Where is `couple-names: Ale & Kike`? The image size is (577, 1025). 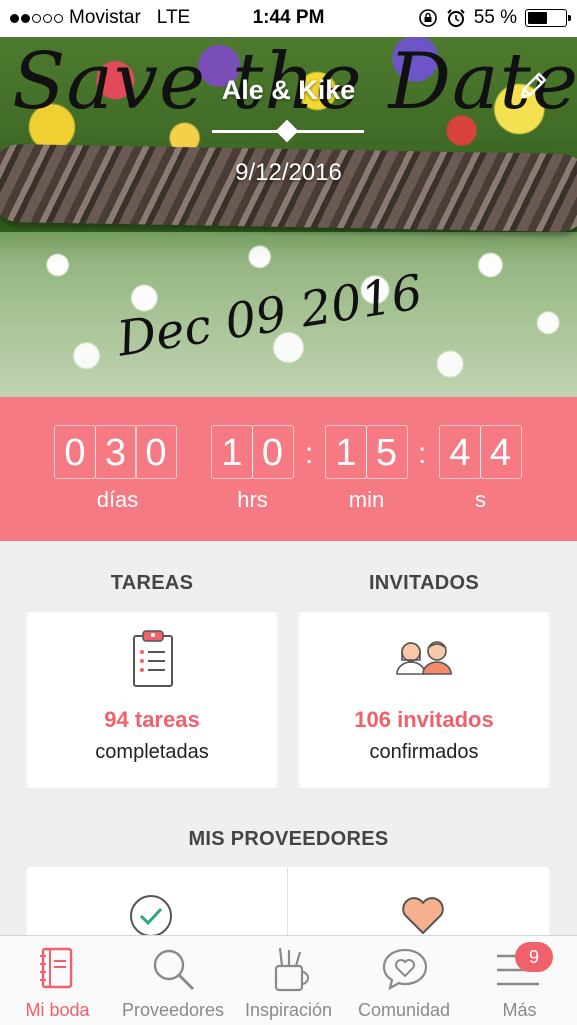 couple-names: Ale & Kike is located at coordinates (288, 90).